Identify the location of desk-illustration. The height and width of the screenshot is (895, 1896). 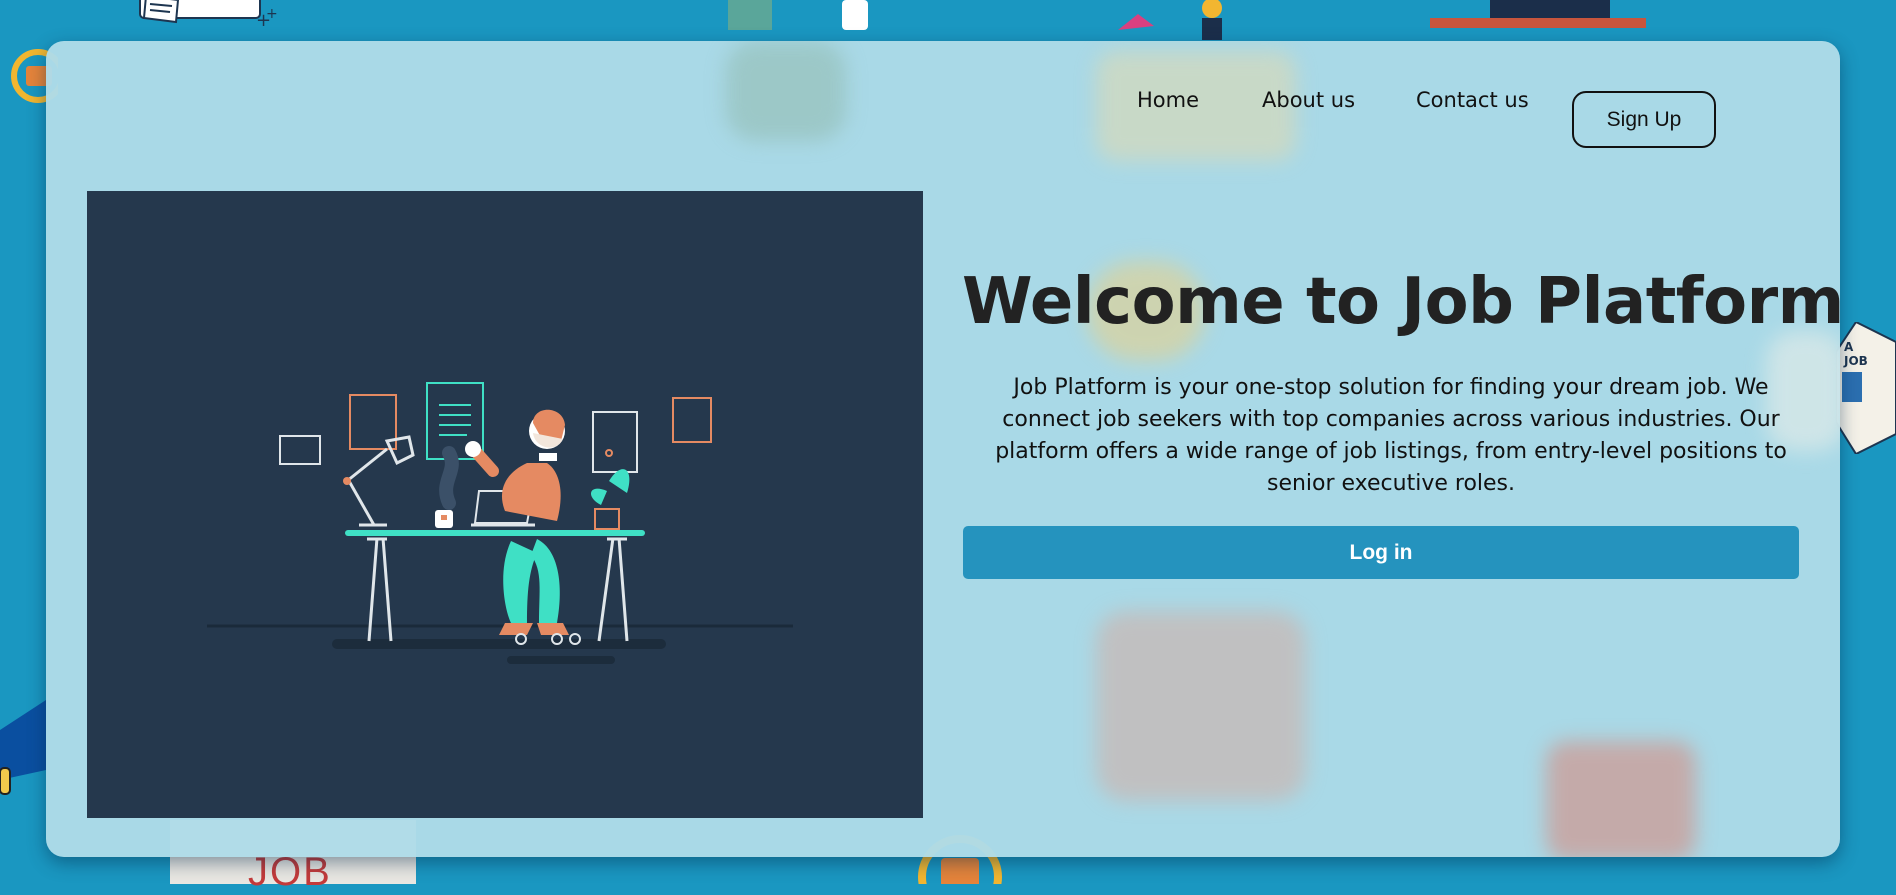
(500, 523).